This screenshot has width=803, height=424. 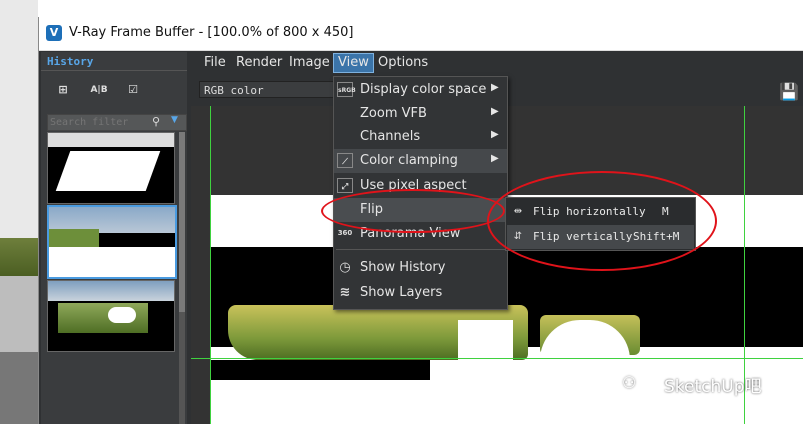 What do you see at coordinates (70, 61) in the screenshot?
I see `history-panel-title: History` at bounding box center [70, 61].